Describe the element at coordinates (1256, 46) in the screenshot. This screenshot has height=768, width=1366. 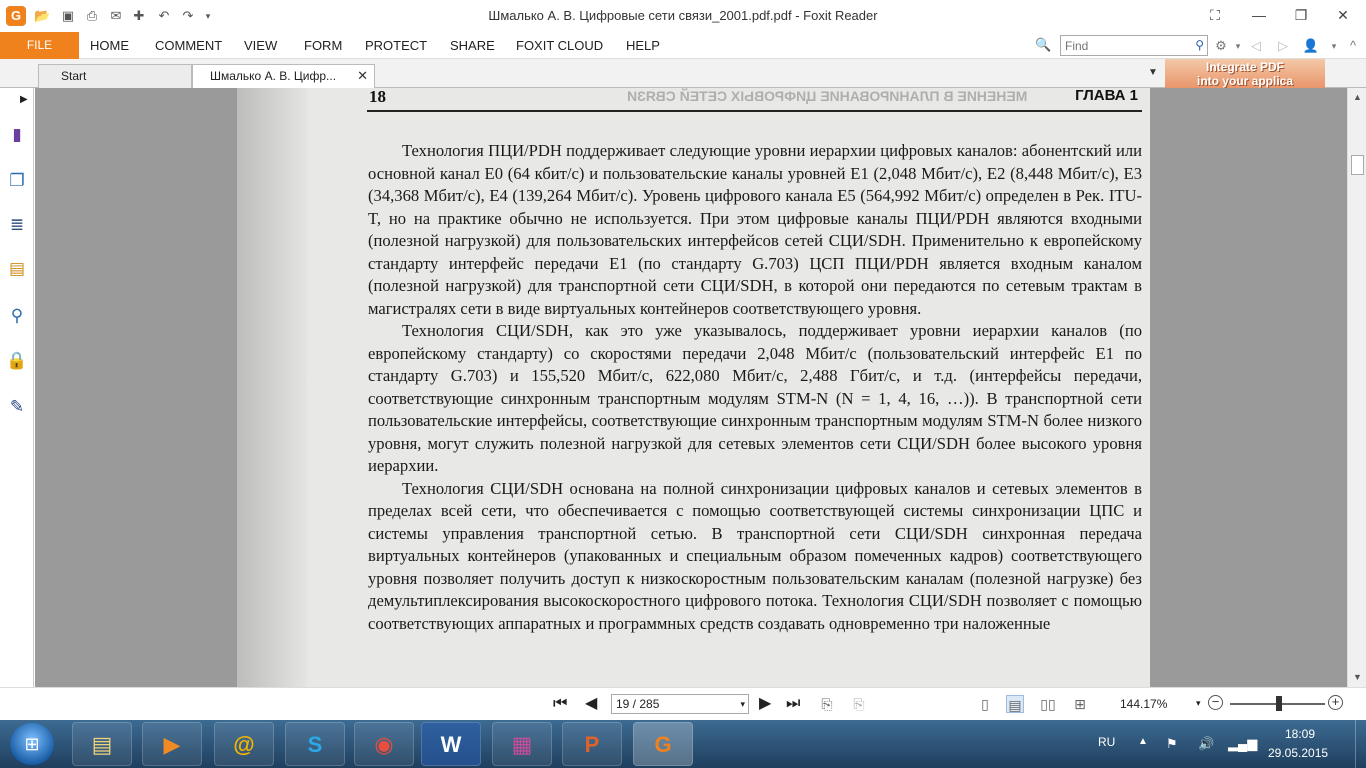
I see `back-arrow-icon: ◁` at that location.